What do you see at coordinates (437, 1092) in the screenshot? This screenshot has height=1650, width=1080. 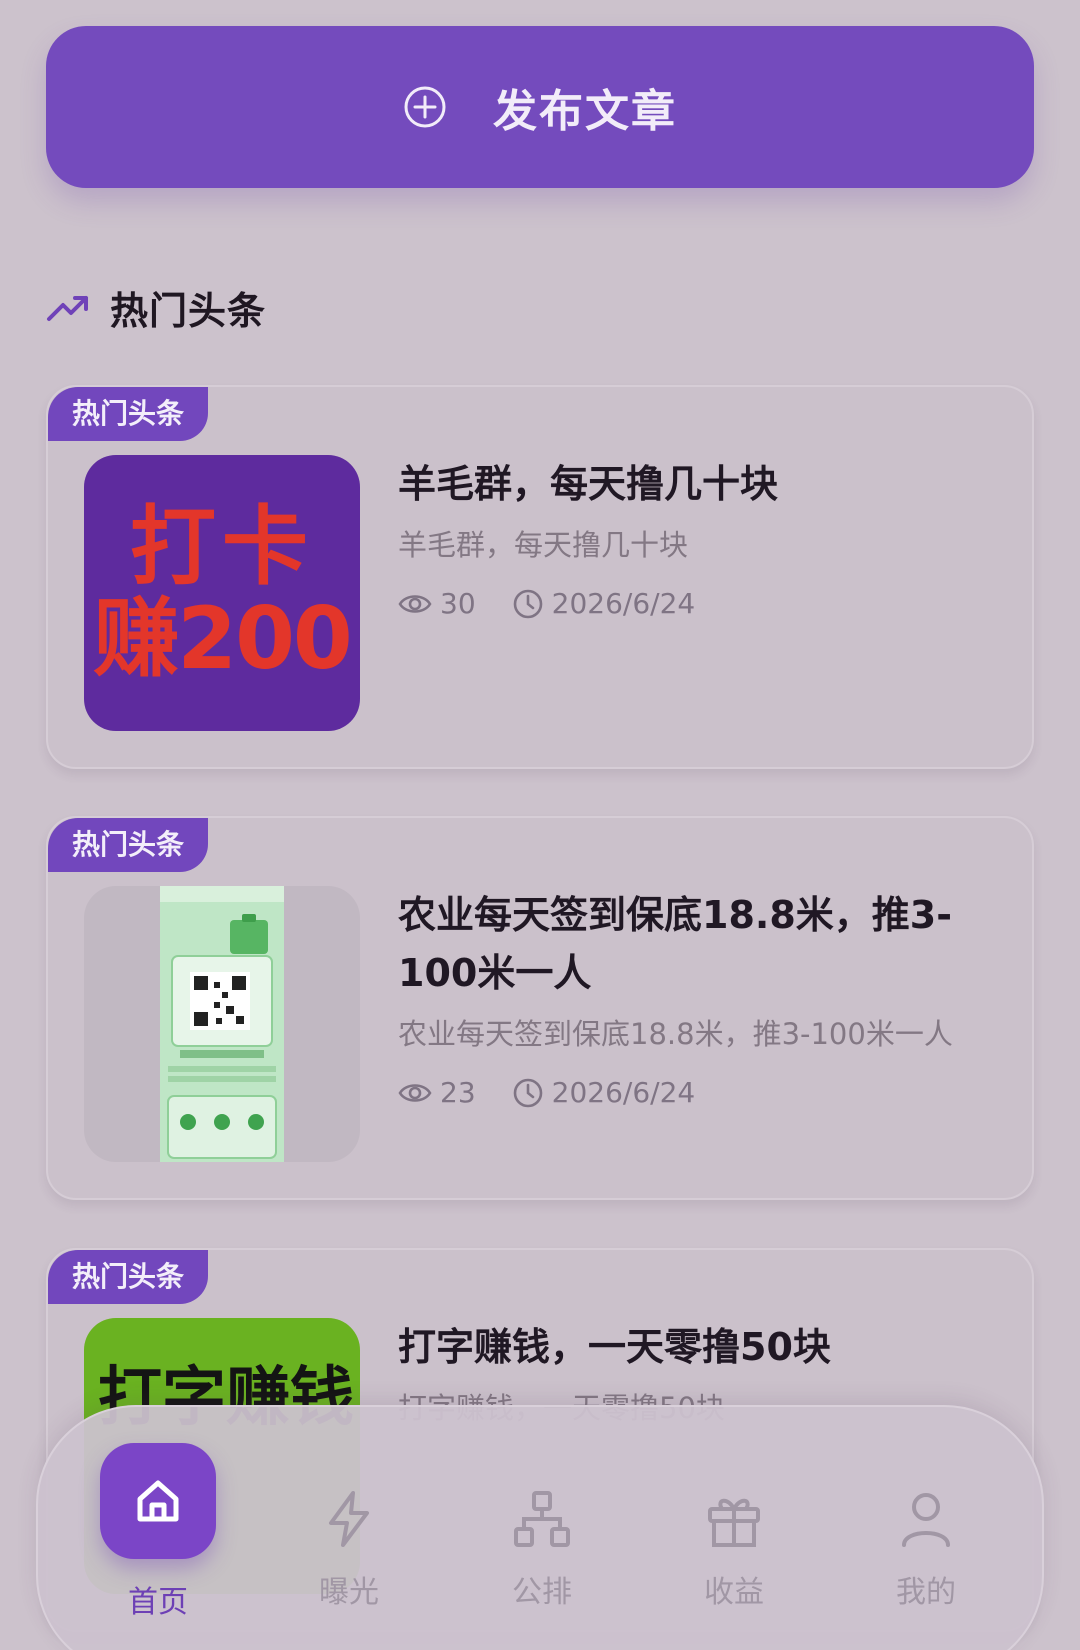 I see `view-count: 23` at bounding box center [437, 1092].